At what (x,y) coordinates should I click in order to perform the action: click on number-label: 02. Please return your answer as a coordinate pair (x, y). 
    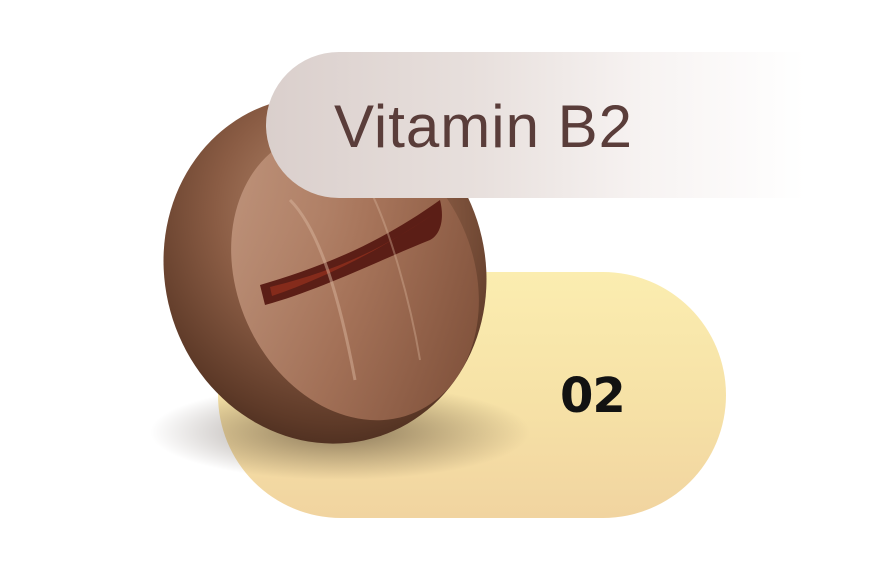
    Looking at the image, I should click on (593, 396).